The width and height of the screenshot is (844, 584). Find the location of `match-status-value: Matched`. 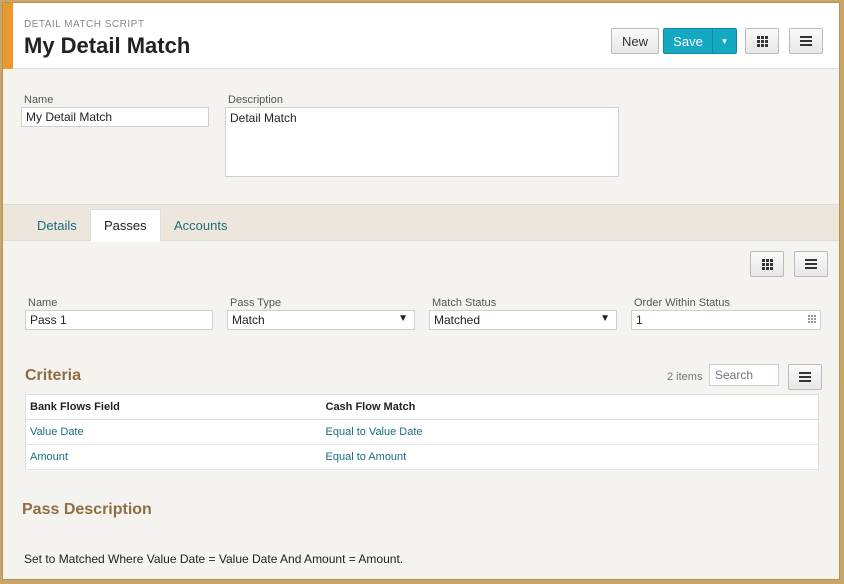

match-status-value: Matched is located at coordinates (457, 320).